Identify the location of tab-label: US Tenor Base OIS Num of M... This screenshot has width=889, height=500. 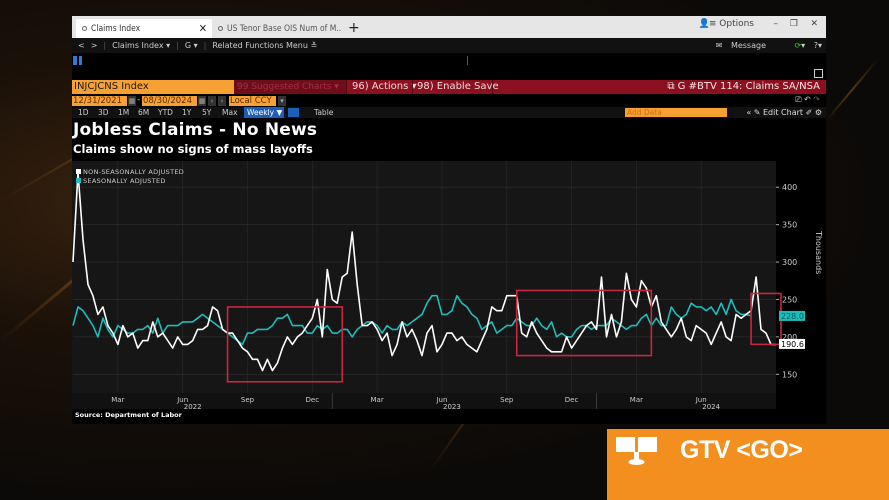
(284, 28).